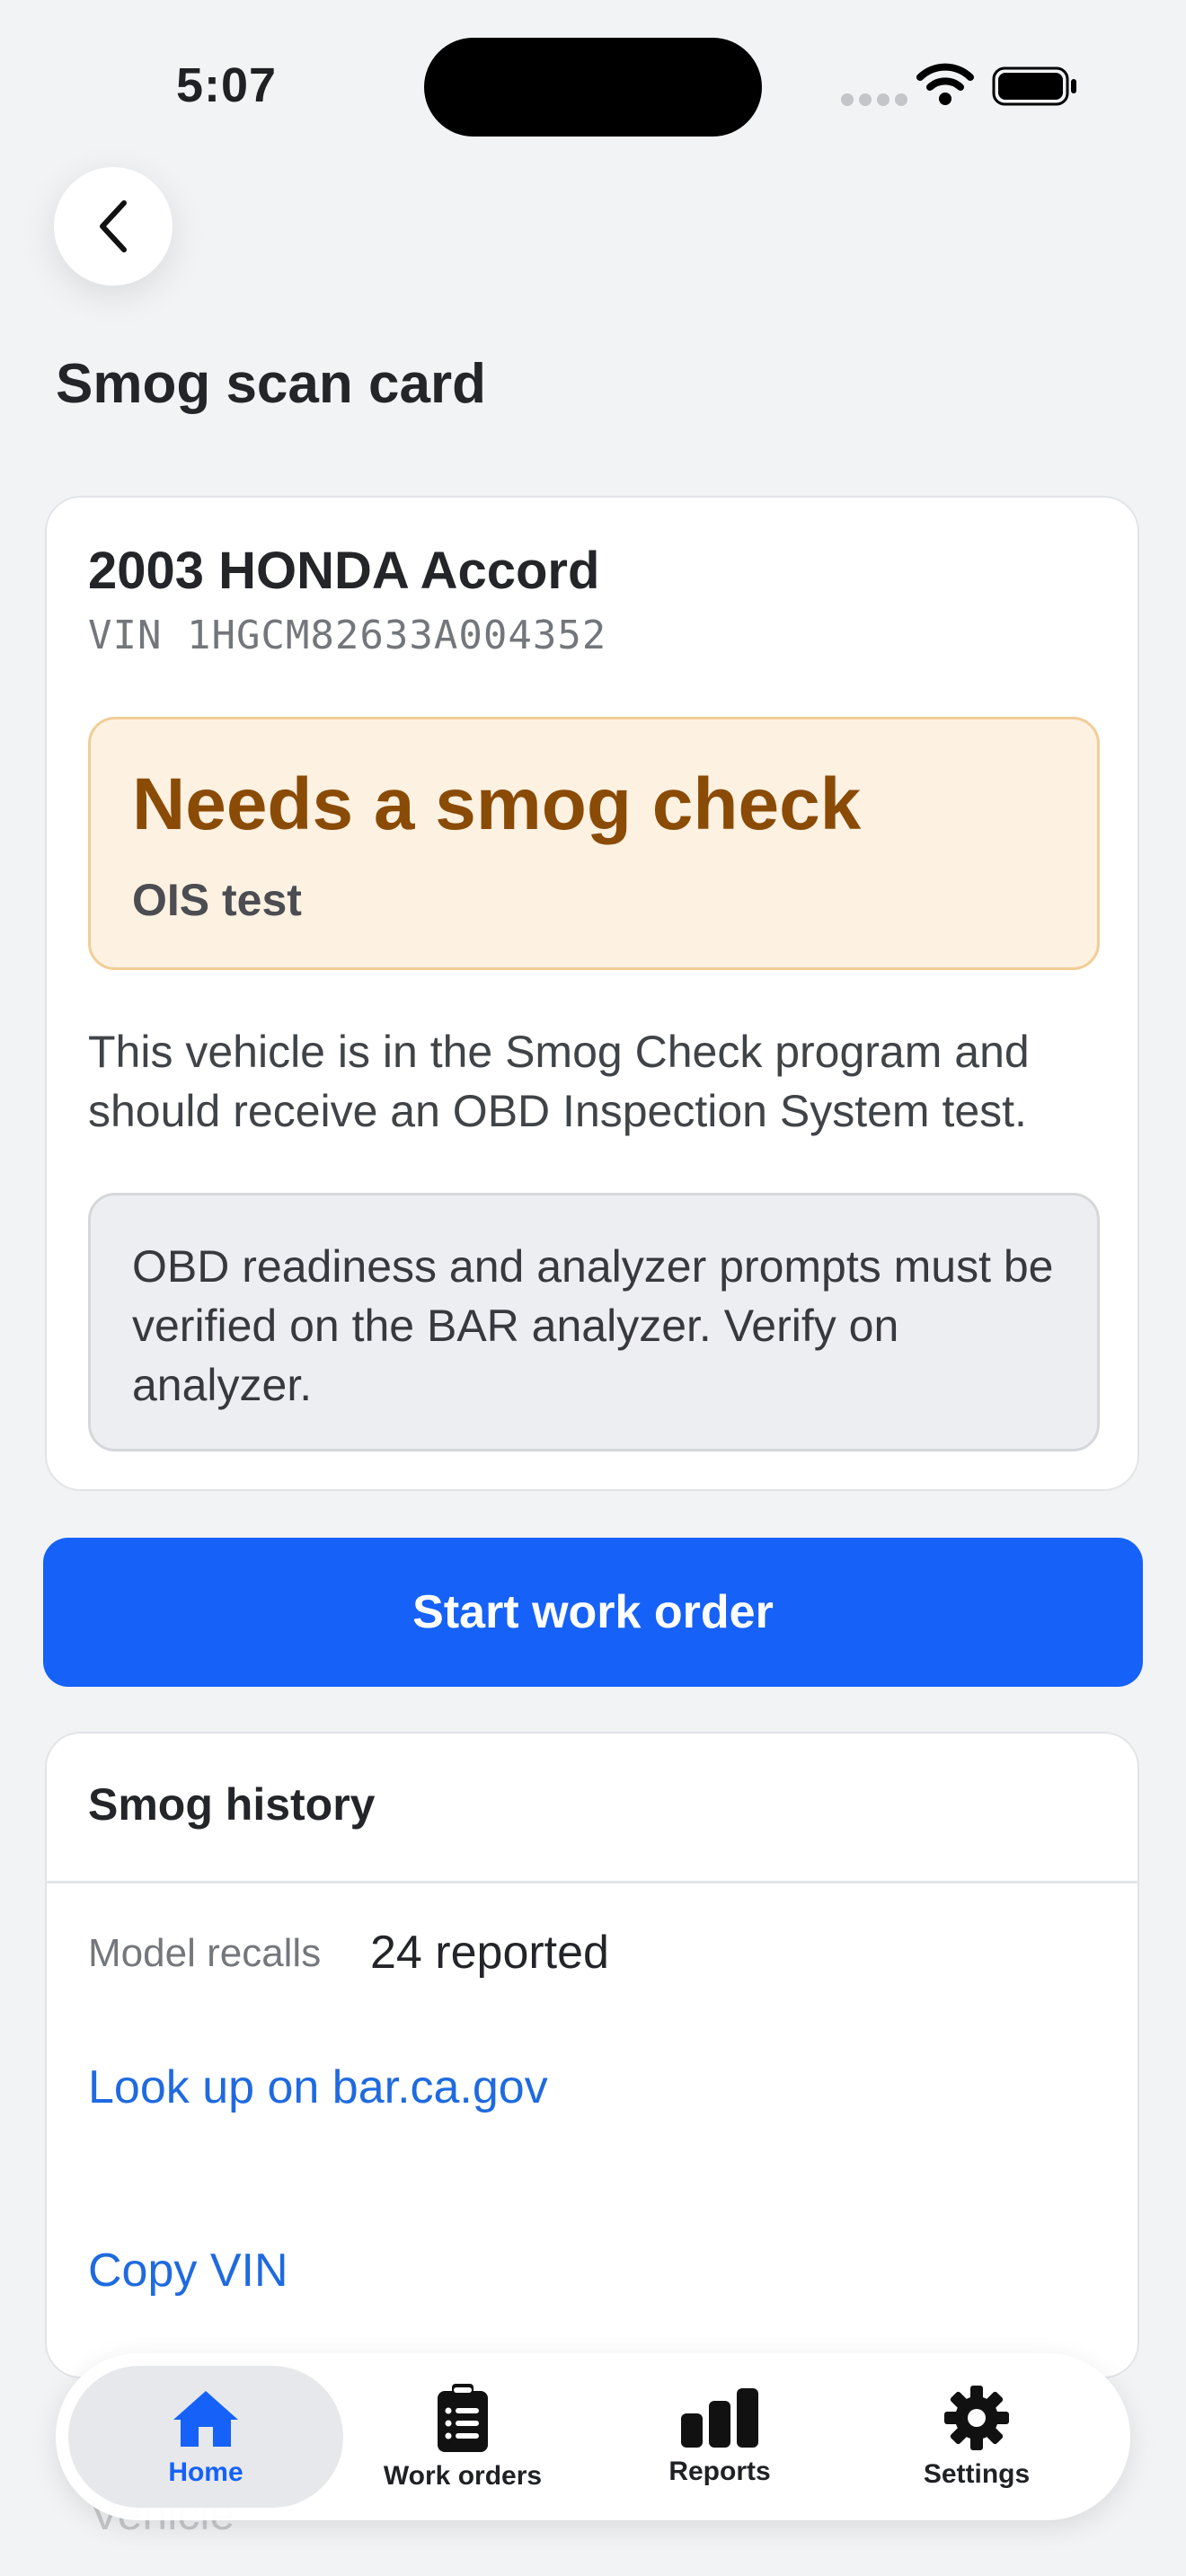 The image size is (1186, 2576). What do you see at coordinates (188, 2271) in the screenshot?
I see `copy-vin-link: Copy VIN` at bounding box center [188, 2271].